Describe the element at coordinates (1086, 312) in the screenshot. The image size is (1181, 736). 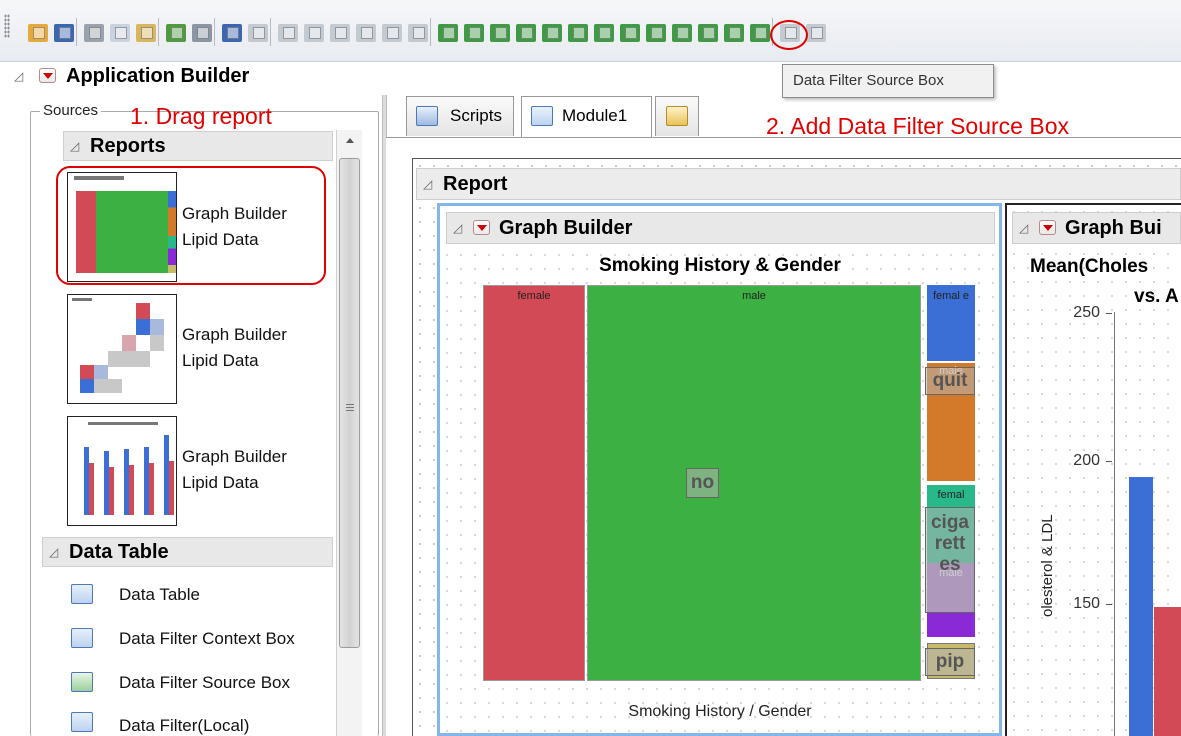
I see `y-tick-250: 250` at that location.